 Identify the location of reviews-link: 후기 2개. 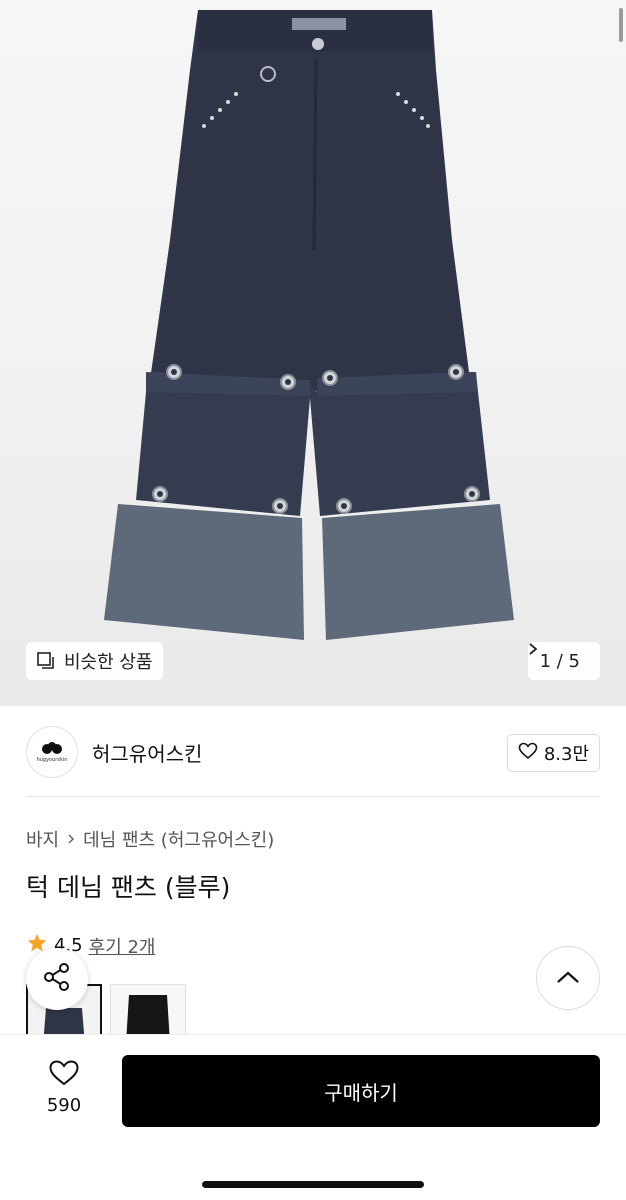
(122, 946).